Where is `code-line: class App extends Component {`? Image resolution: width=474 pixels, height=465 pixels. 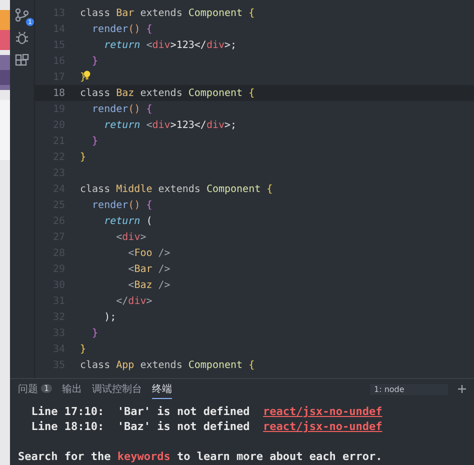
code-line: class App extends Component { is located at coordinates (167, 365).